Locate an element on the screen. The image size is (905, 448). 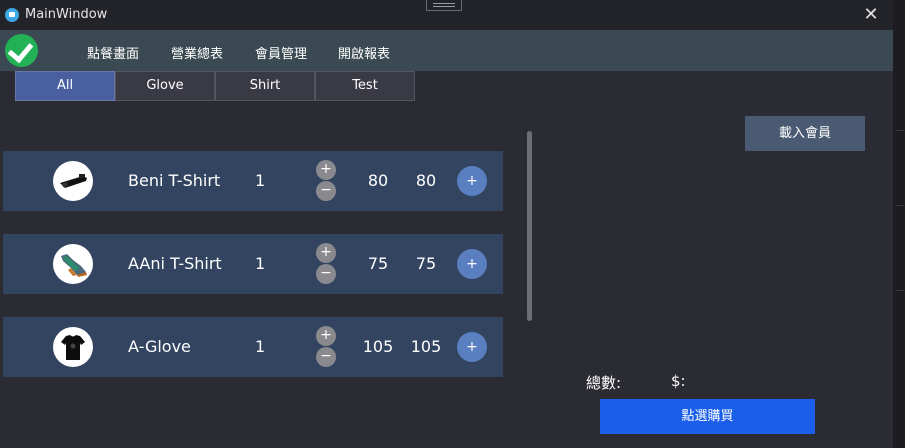
drag-handle-icon is located at coordinates (444, 5).